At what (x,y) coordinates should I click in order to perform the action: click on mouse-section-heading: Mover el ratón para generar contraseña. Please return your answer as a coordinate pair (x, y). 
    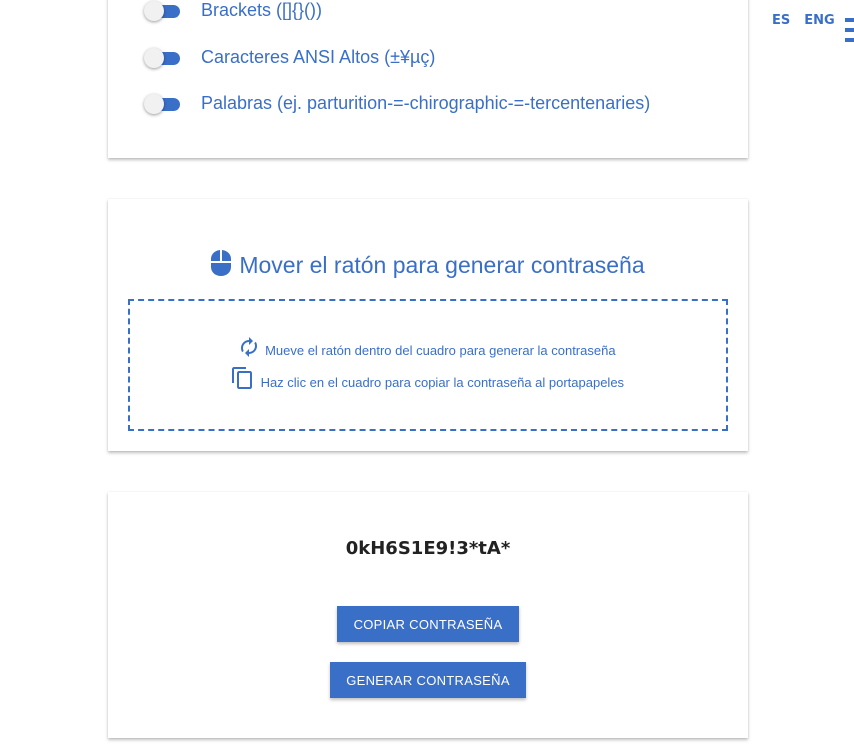
    Looking at the image, I should click on (428, 266).